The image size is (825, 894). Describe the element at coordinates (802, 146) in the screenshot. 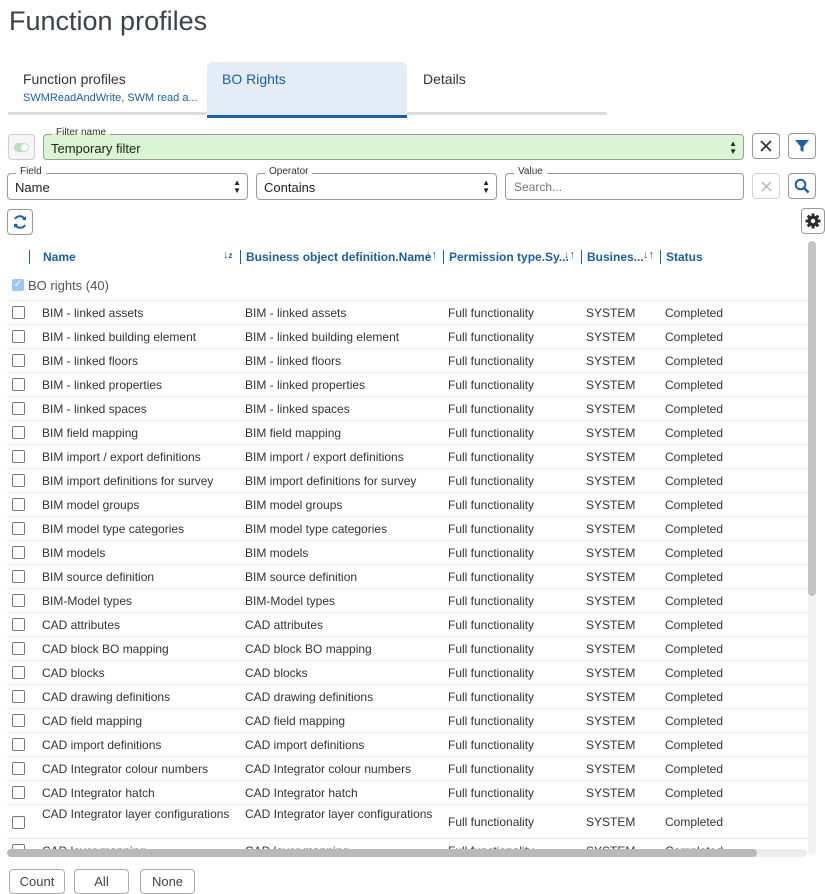

I see `filter-button` at that location.